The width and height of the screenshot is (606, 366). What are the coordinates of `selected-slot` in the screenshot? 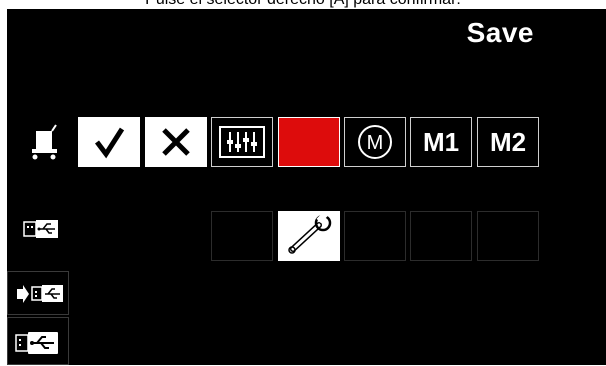 It's located at (309, 142).